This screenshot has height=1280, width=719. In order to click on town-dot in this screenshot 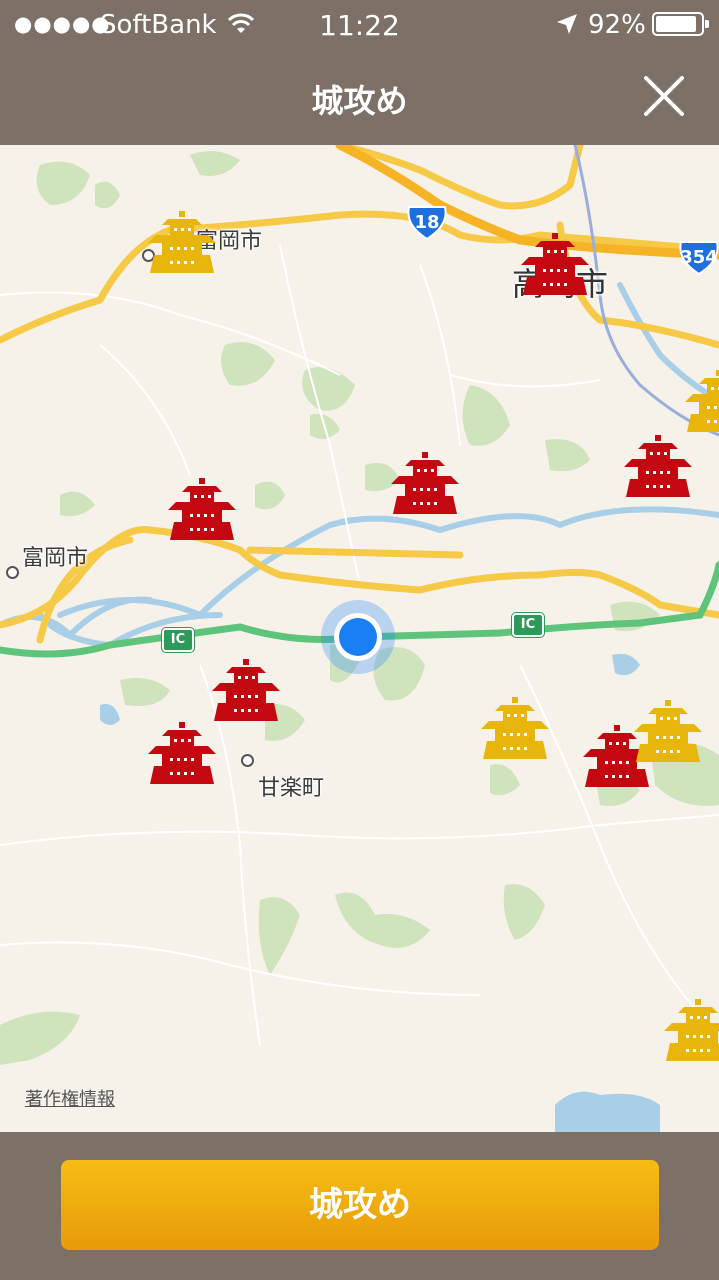, I will do `click(247, 760)`.